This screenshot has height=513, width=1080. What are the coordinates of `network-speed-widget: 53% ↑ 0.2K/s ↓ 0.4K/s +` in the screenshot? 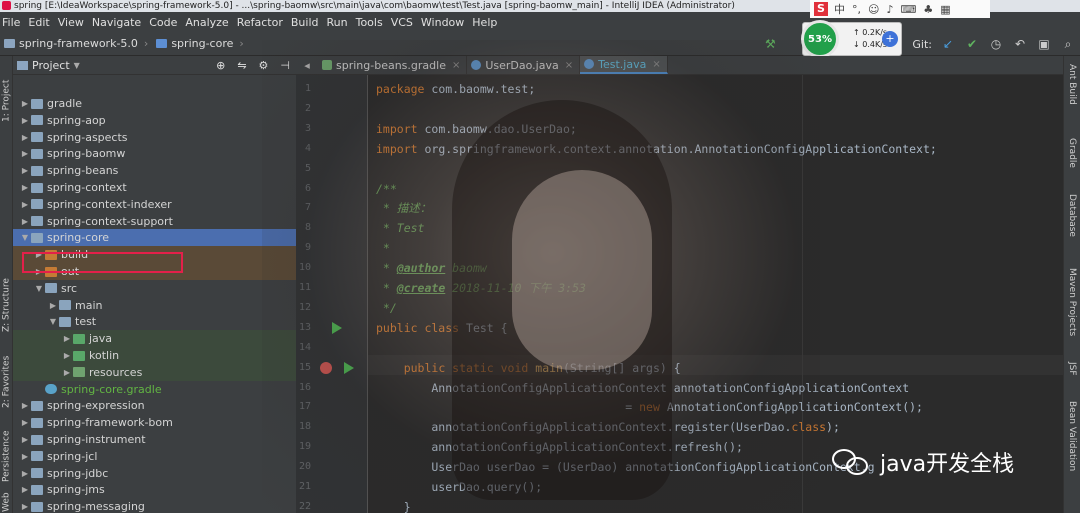 It's located at (851, 39).